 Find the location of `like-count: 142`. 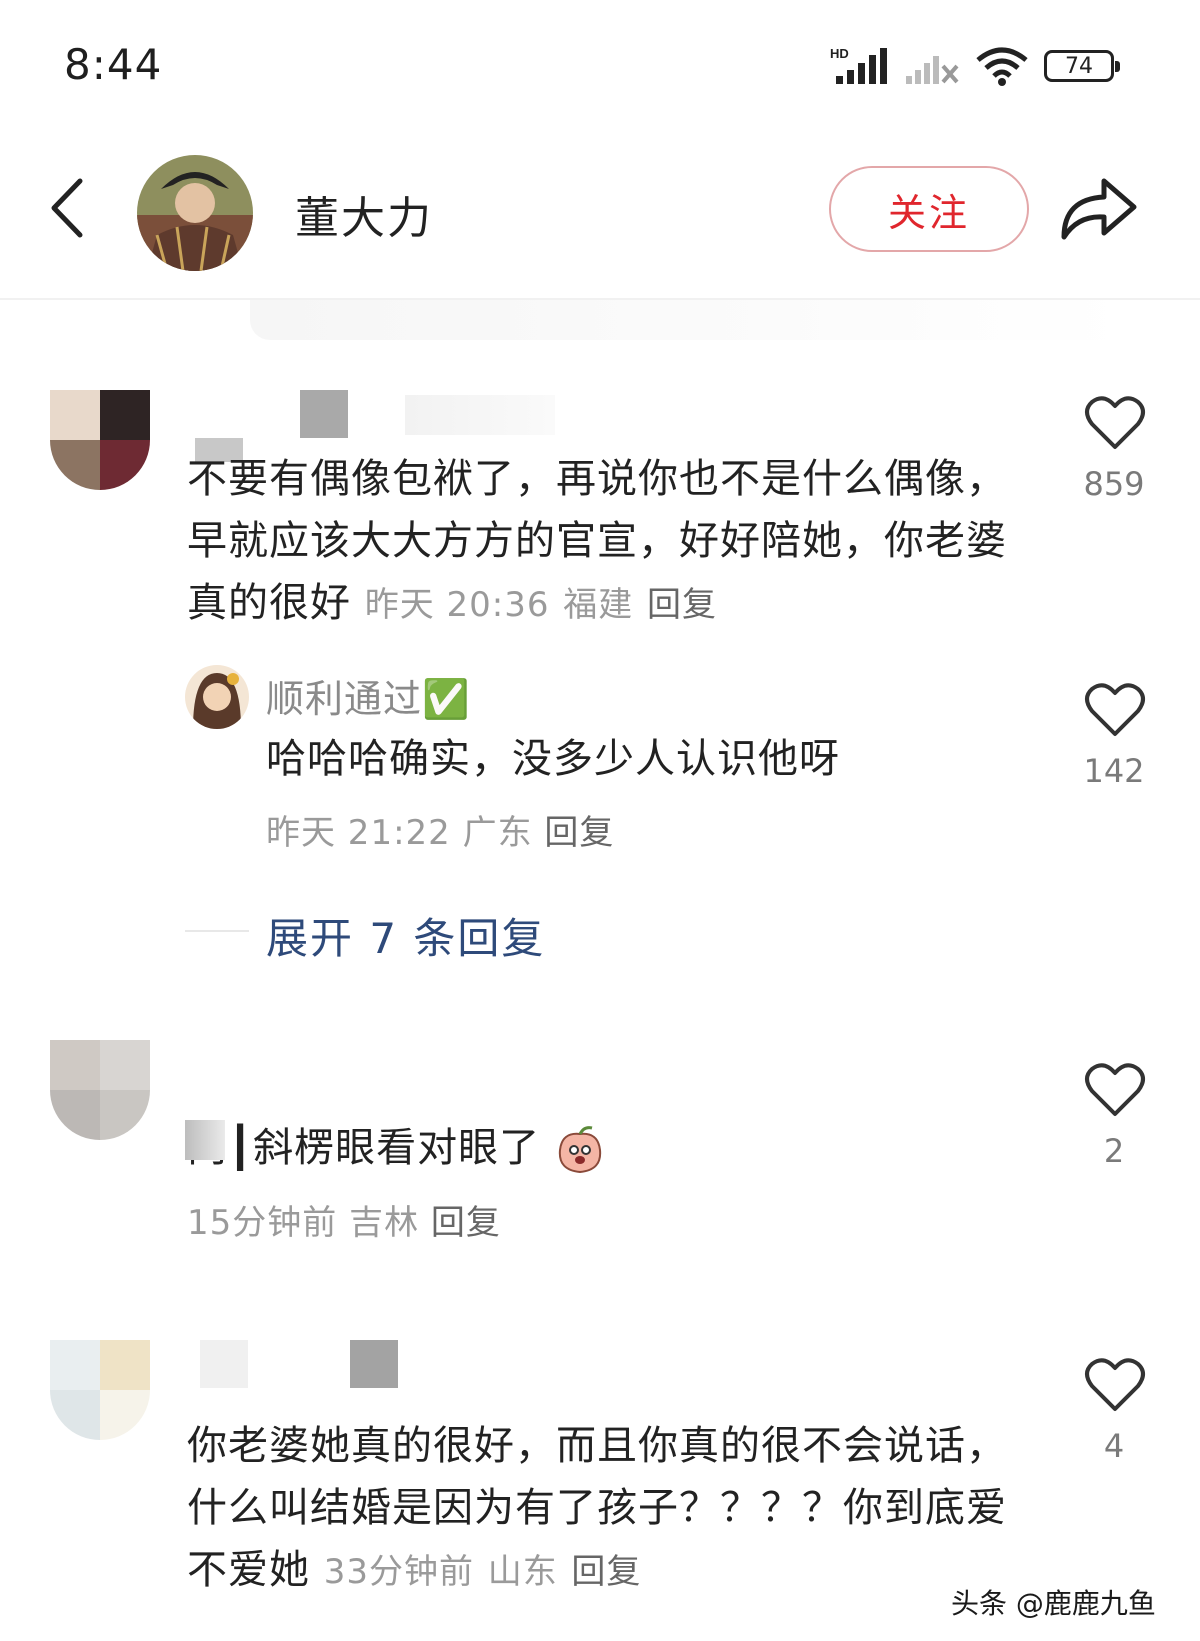

like-count: 142 is located at coordinates (1114, 771).